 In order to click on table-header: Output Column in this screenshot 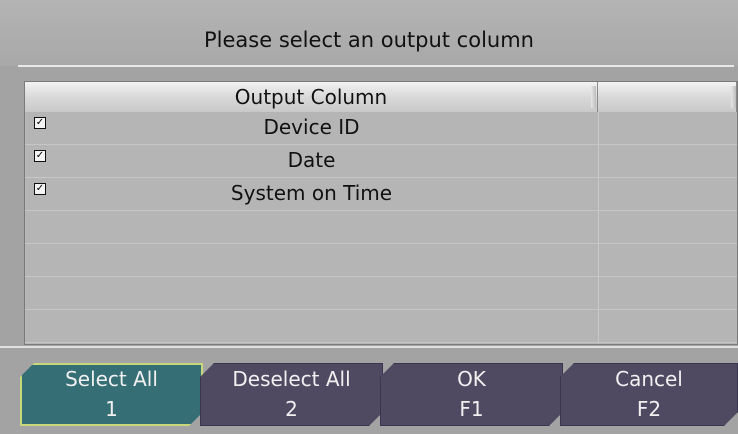, I will do `click(381, 97)`.